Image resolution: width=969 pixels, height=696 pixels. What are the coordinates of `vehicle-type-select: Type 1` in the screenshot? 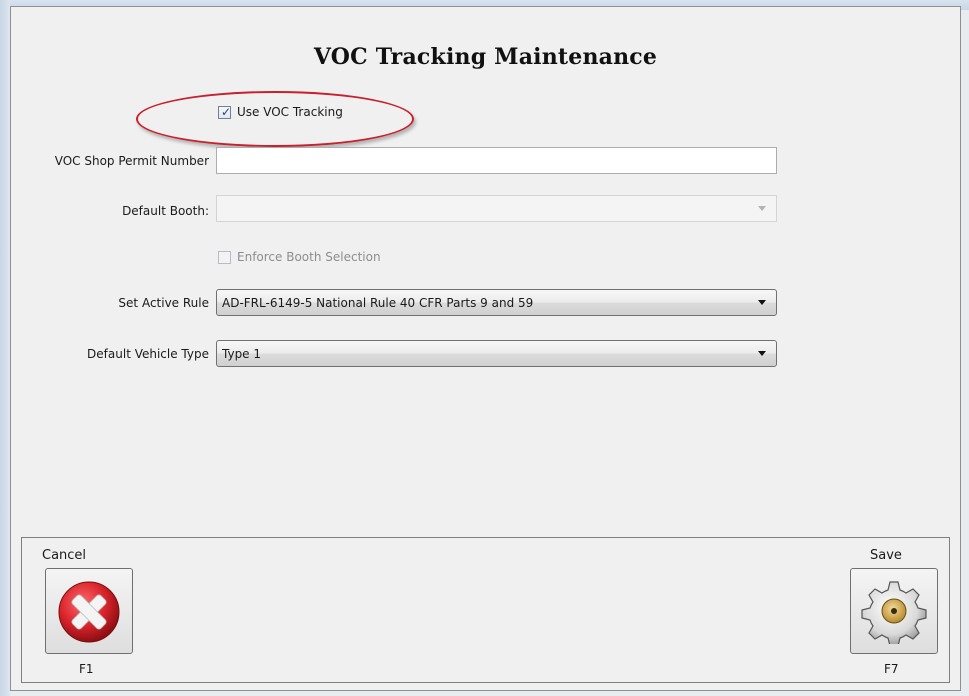 It's located at (496, 353).